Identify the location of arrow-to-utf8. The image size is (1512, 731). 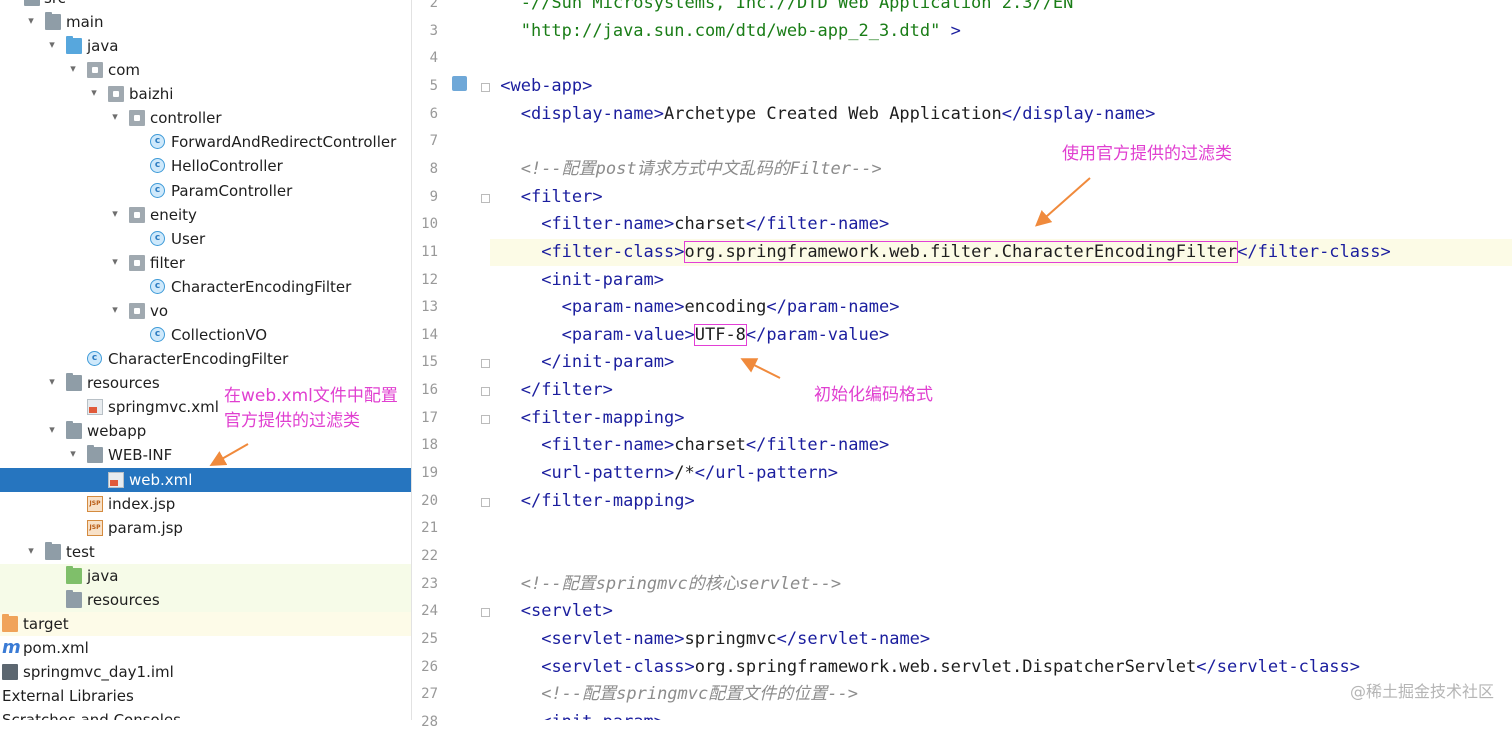
(760, 368).